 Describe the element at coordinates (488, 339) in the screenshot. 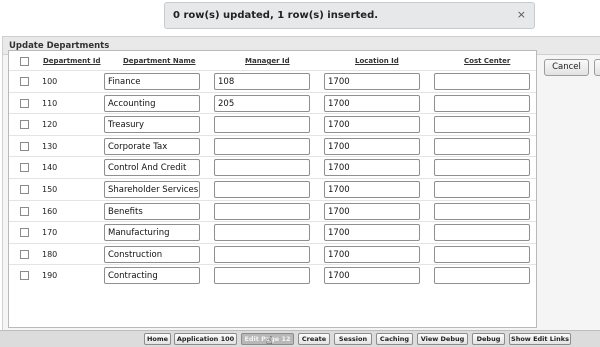

I see `debug-button: Debug` at that location.